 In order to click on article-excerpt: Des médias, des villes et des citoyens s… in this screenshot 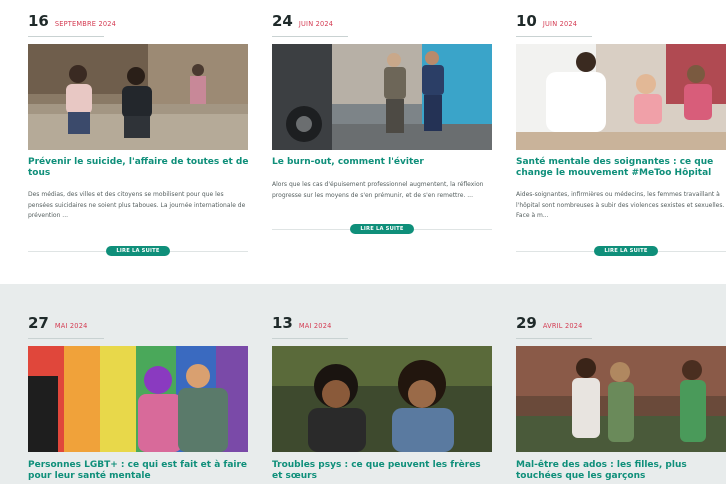, I will do `click(137, 205)`.